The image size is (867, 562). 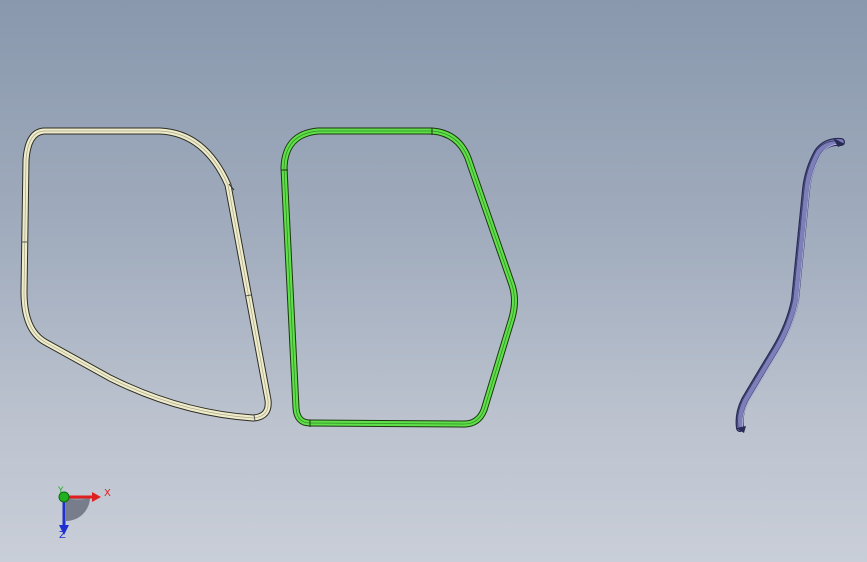 I want to click on x-axis-arrowhead, so click(x=96, y=497).